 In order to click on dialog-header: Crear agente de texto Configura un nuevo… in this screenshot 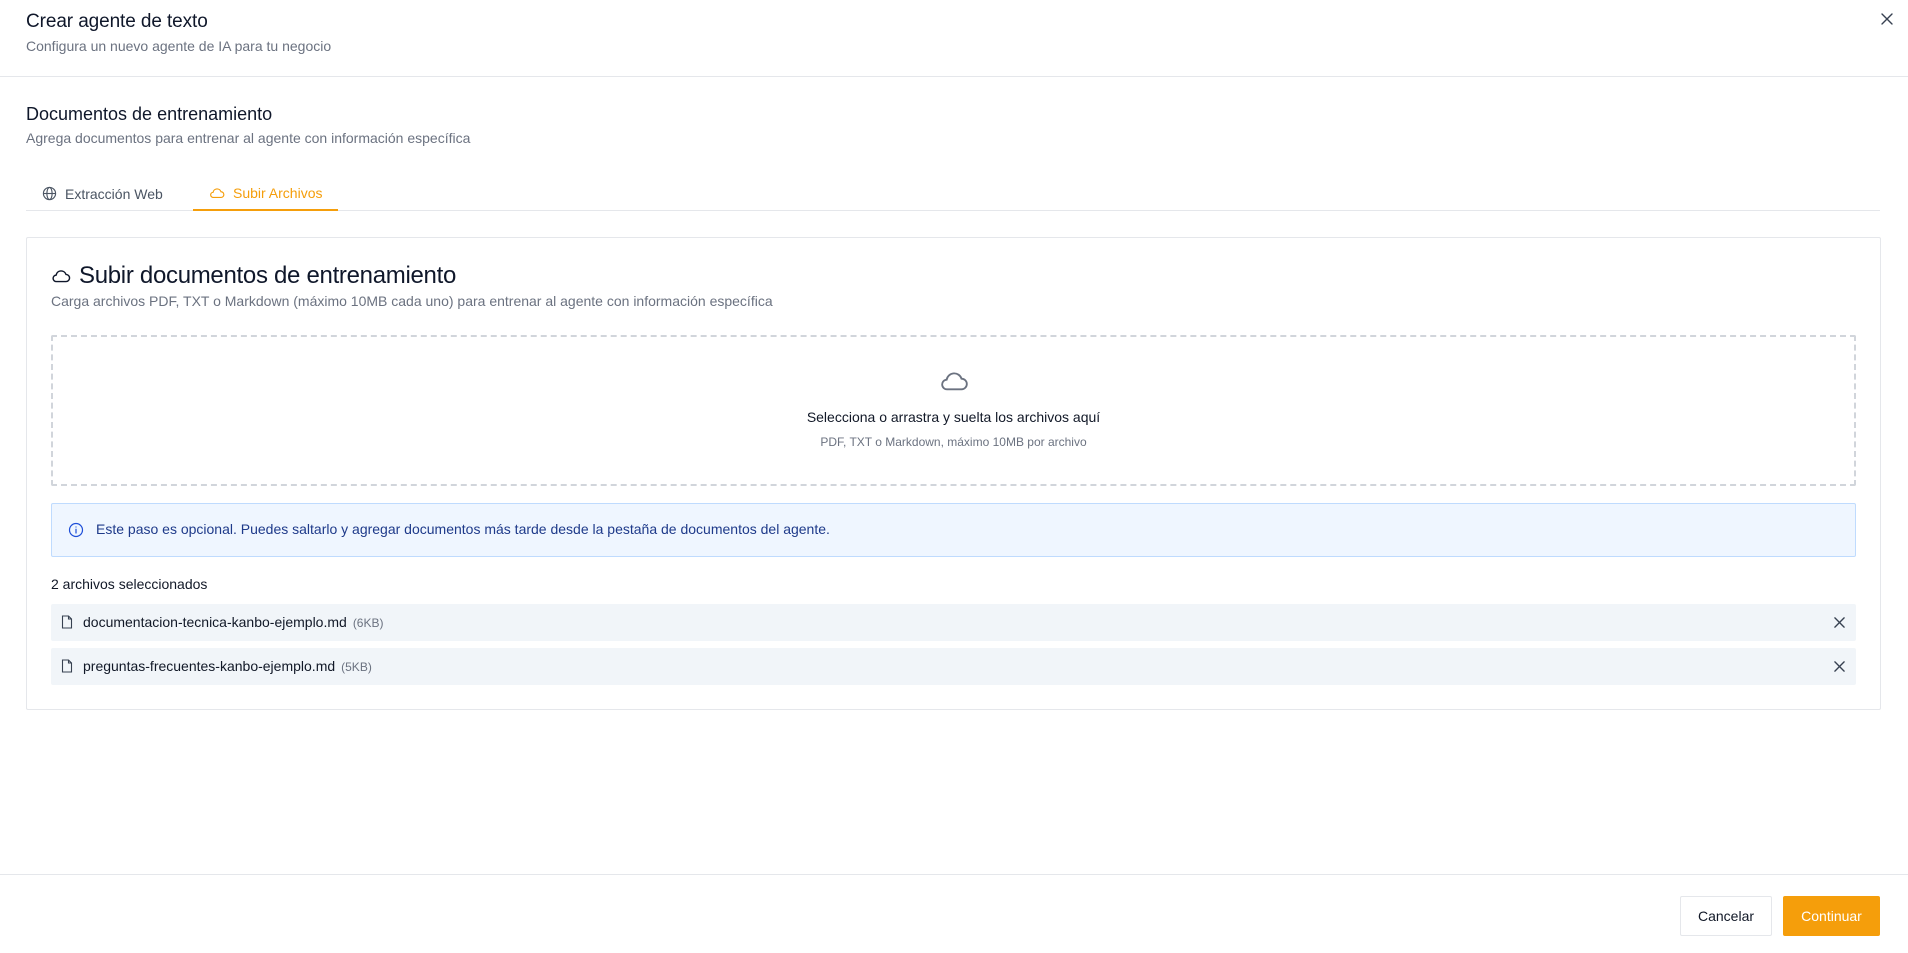, I will do `click(954, 38)`.